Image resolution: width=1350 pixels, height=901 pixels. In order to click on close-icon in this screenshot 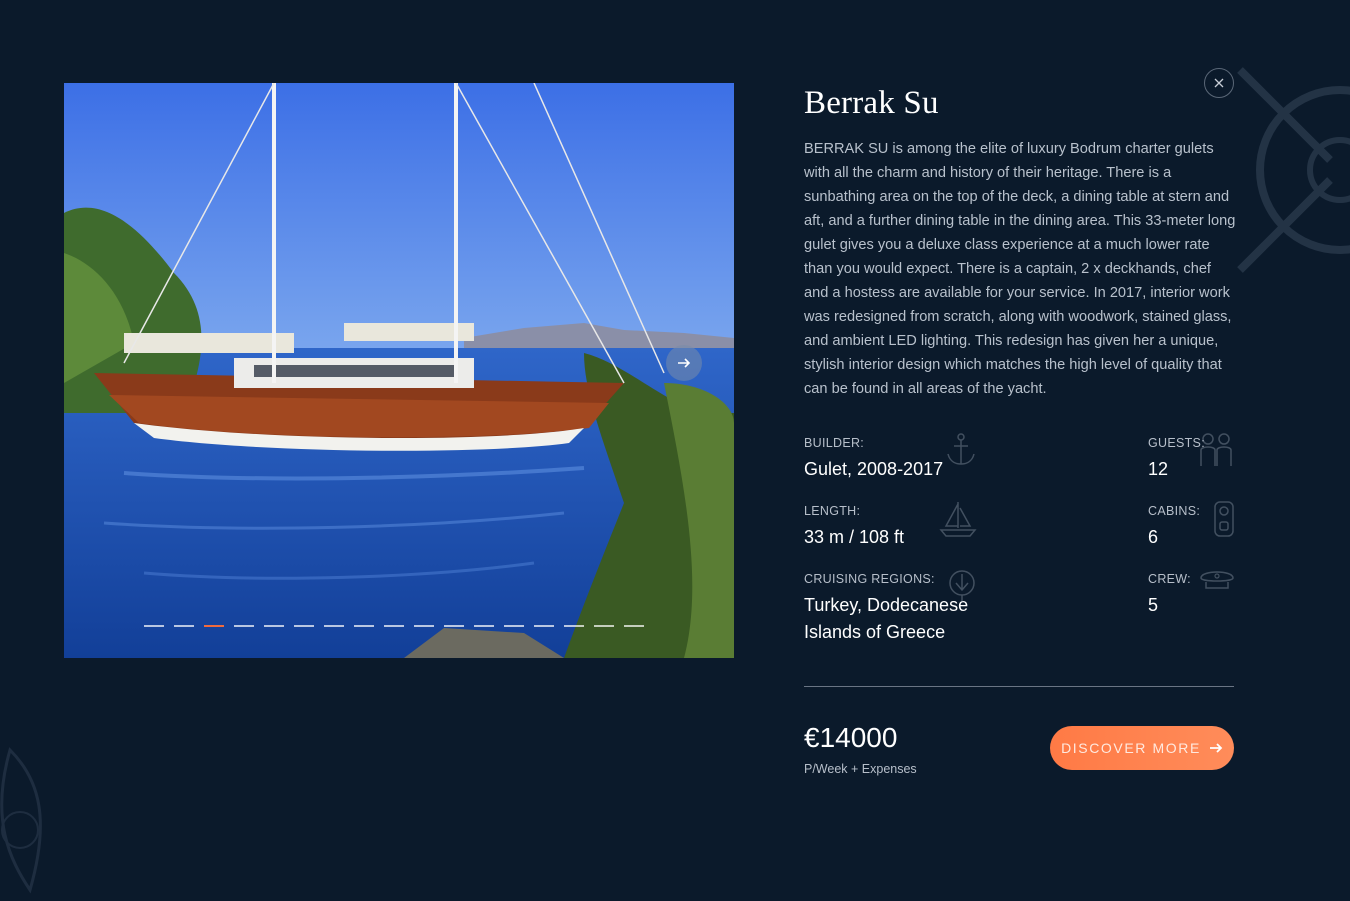, I will do `click(1219, 83)`.